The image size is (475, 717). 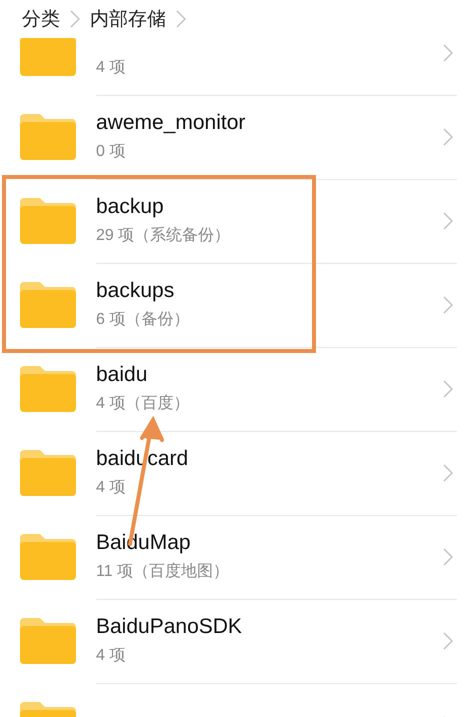 What do you see at coordinates (143, 543) in the screenshot?
I see `folder-name: BaiduMap` at bounding box center [143, 543].